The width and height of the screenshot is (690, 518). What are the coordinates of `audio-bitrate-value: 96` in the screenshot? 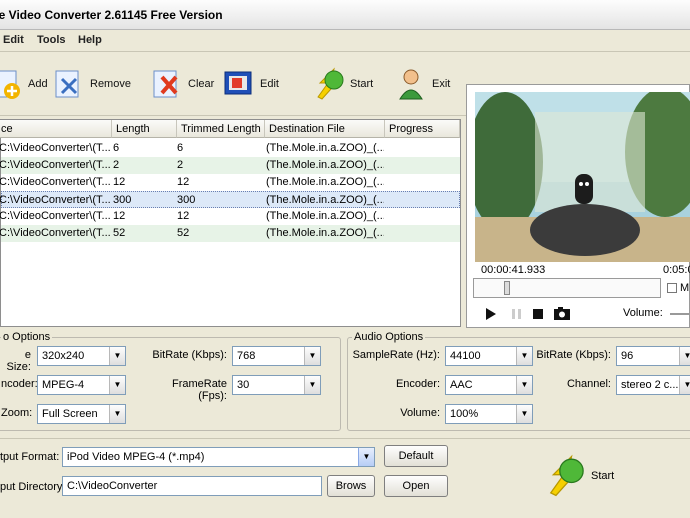 It's located at (627, 356).